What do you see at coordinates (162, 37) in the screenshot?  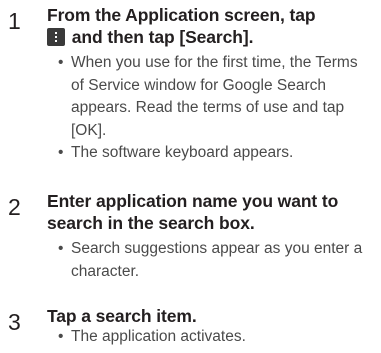 I see `step-title-part: and then tap [Search].` at bounding box center [162, 37].